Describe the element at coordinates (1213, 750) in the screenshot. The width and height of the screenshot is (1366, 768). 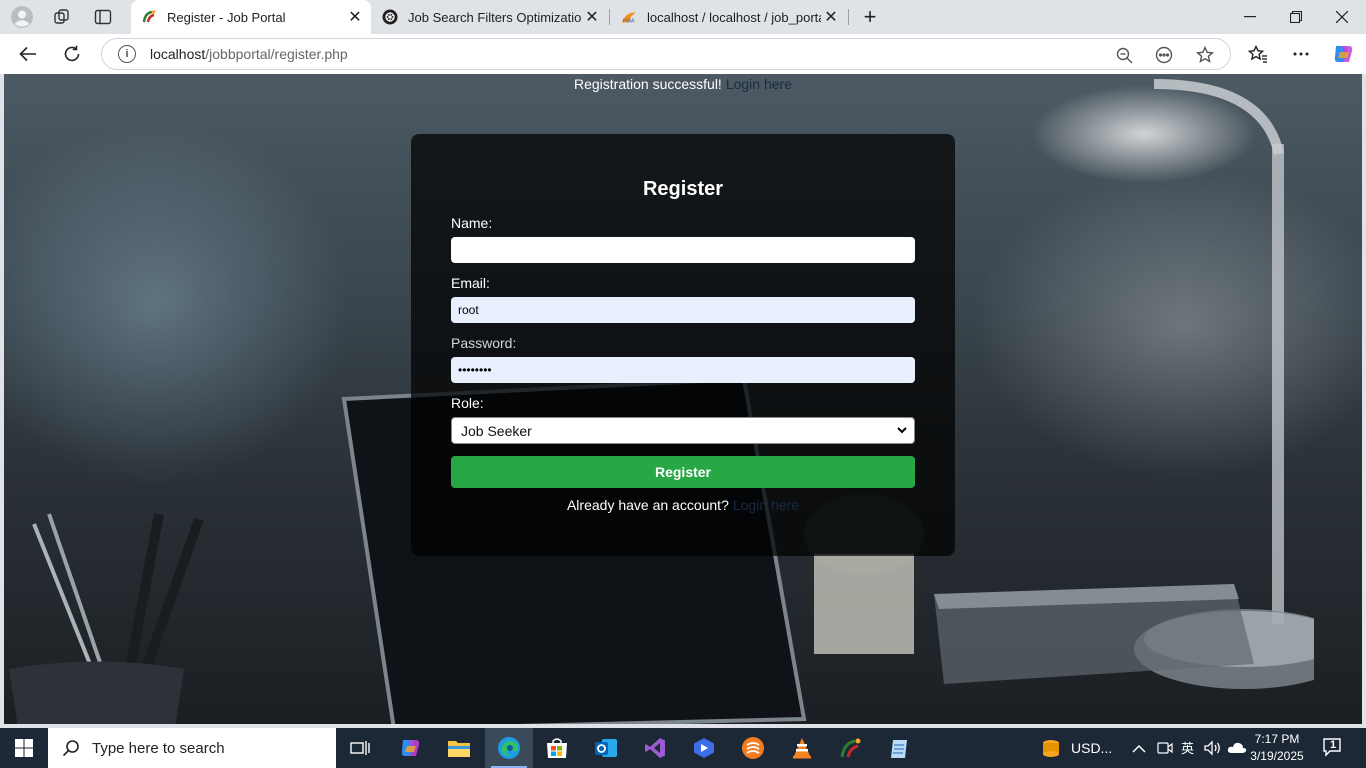
I see `volume-icon` at that location.